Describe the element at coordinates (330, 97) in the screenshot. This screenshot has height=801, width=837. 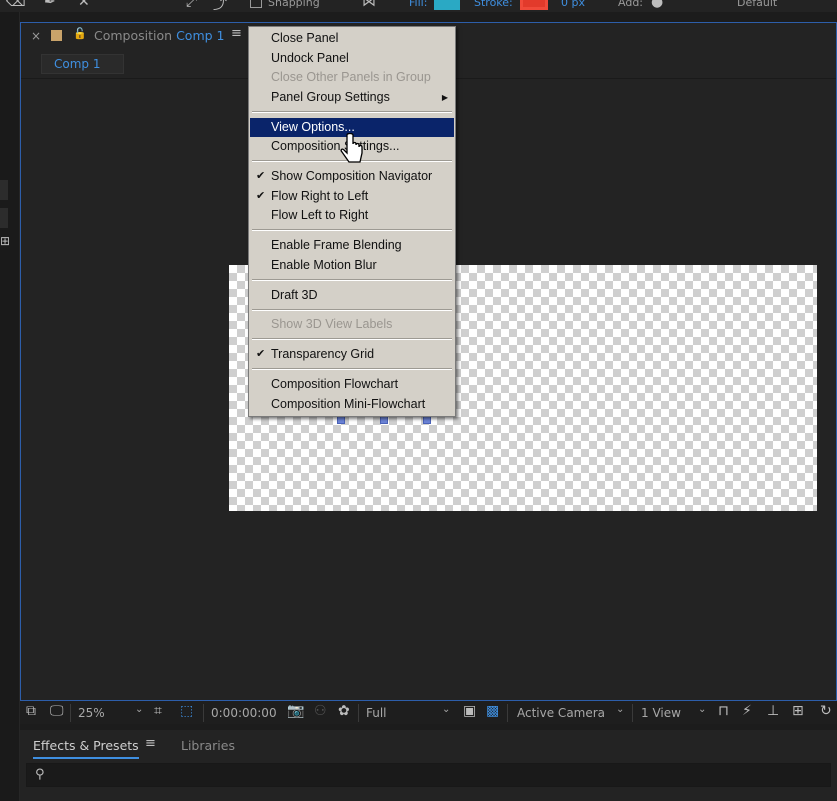
I see `menu-item-label: Panel Group Settings` at that location.